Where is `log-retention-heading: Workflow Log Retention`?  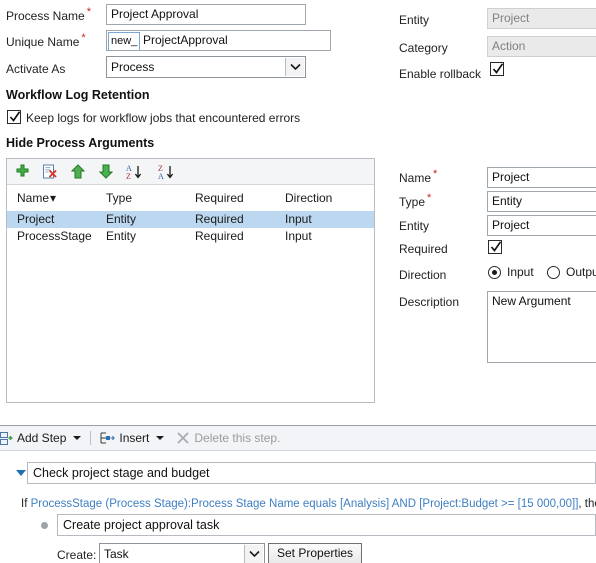
log-retention-heading: Workflow Log Retention is located at coordinates (78, 95).